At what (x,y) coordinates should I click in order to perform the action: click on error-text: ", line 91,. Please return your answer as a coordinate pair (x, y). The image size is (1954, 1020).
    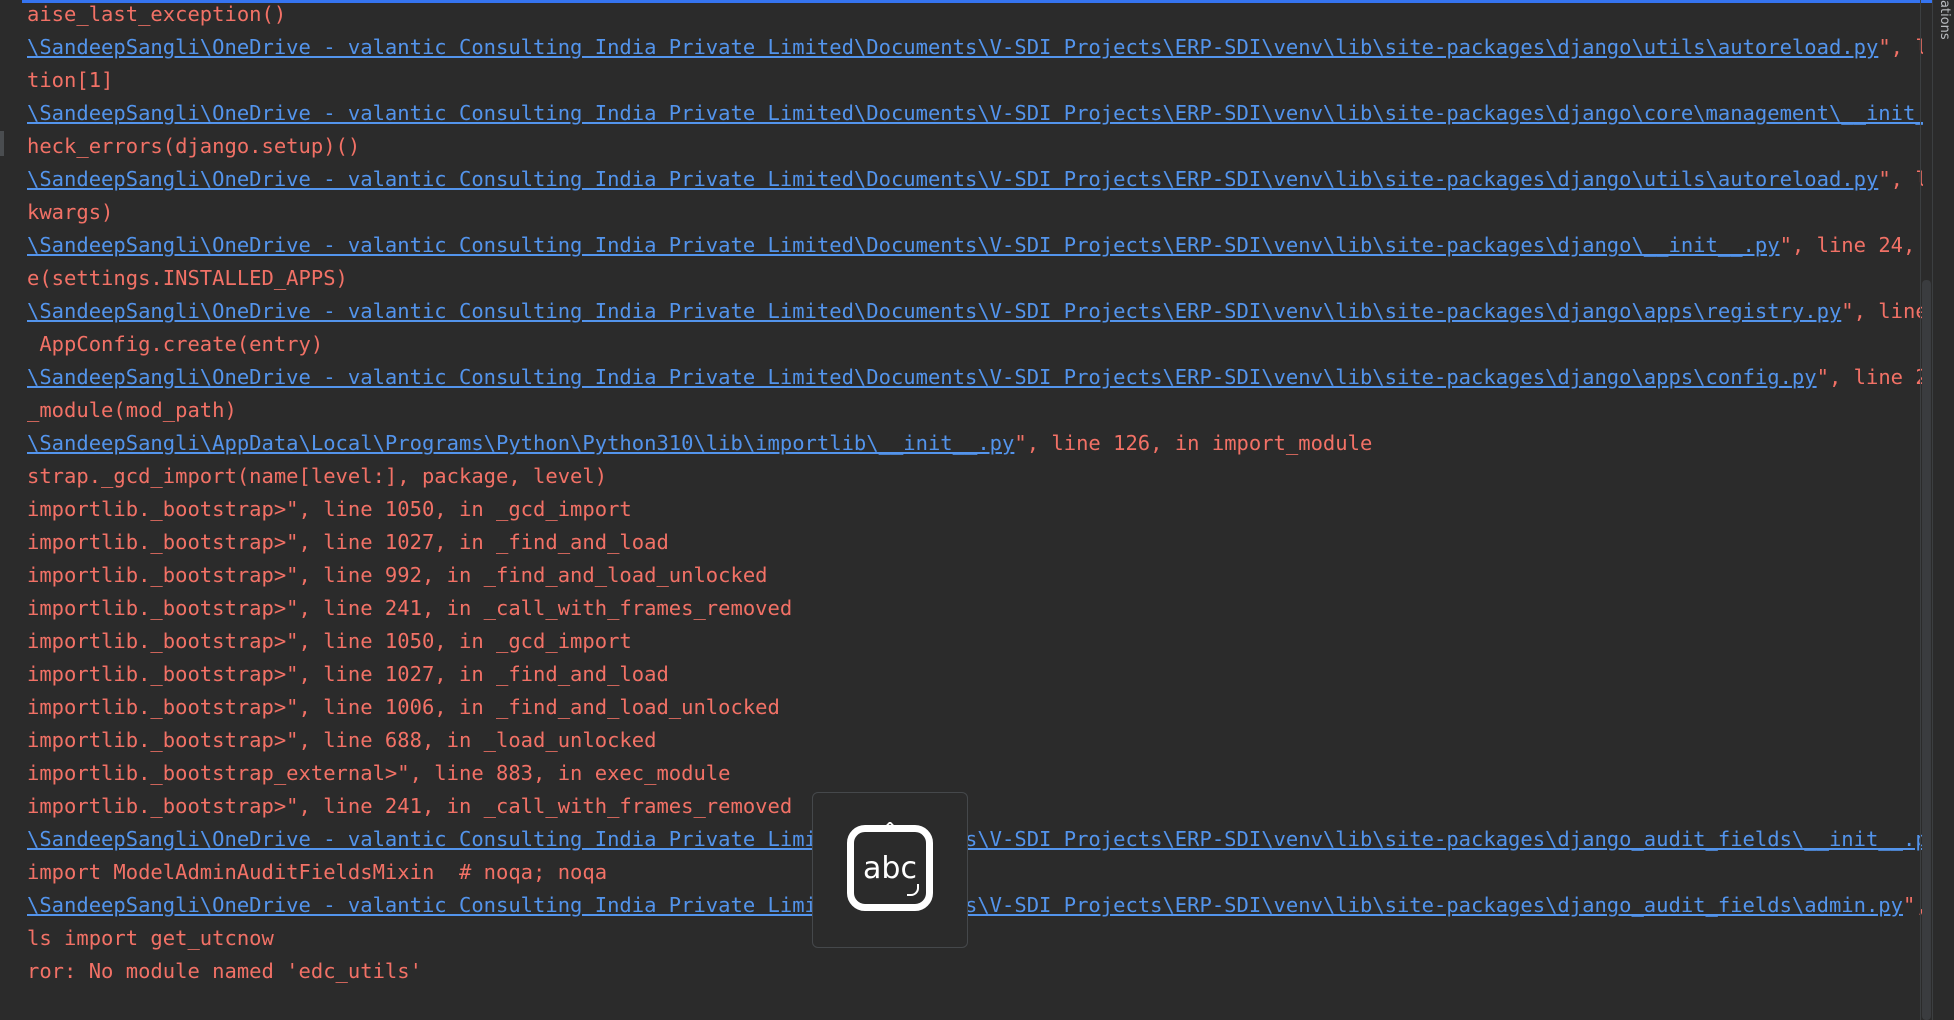
    Looking at the image, I should click on (1882, 311).